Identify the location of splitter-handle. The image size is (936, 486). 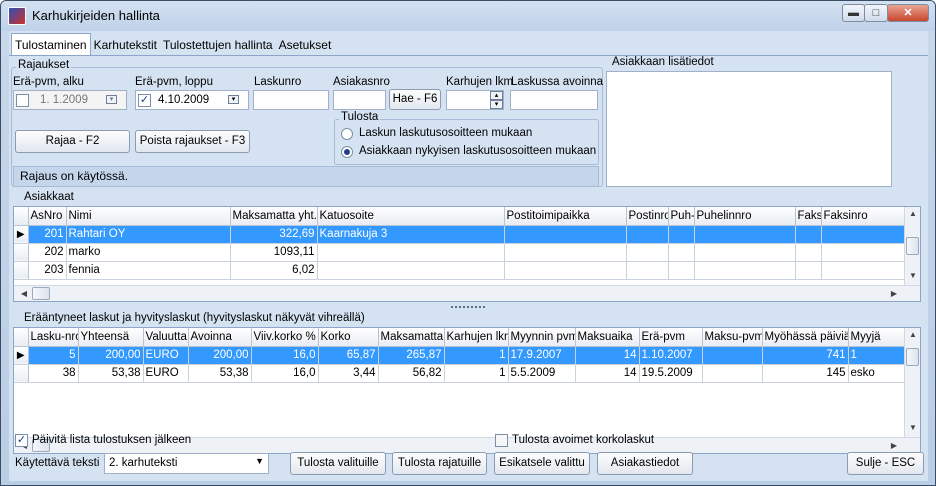
(468, 307).